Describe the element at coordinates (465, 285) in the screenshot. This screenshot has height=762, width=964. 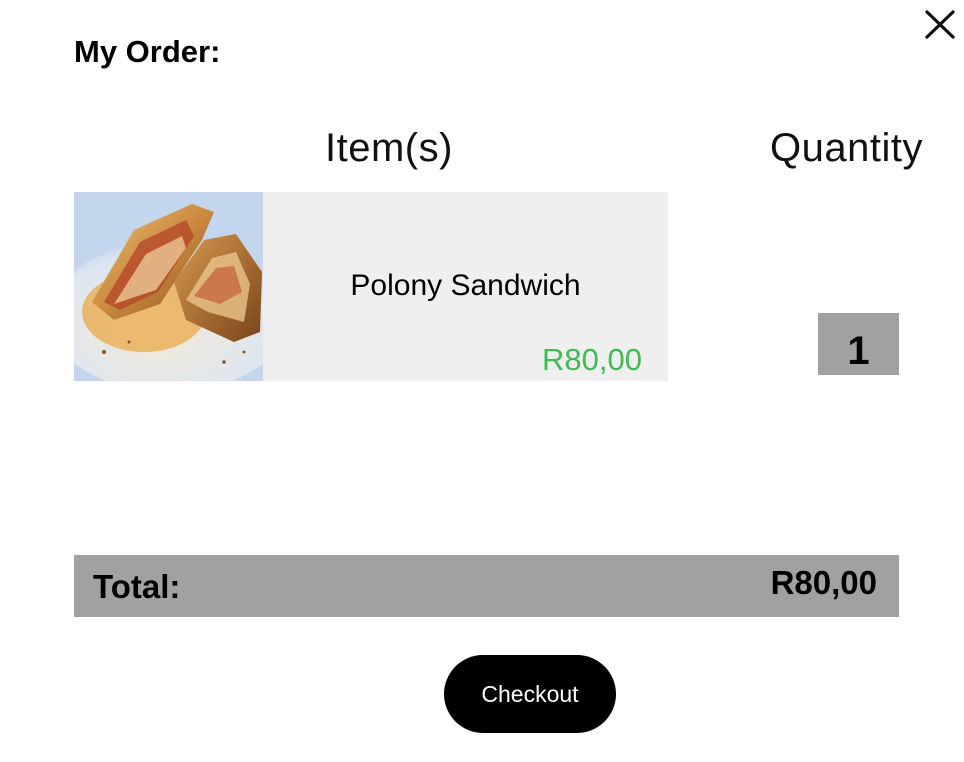
I see `item-name: Polony Sandwich` at that location.